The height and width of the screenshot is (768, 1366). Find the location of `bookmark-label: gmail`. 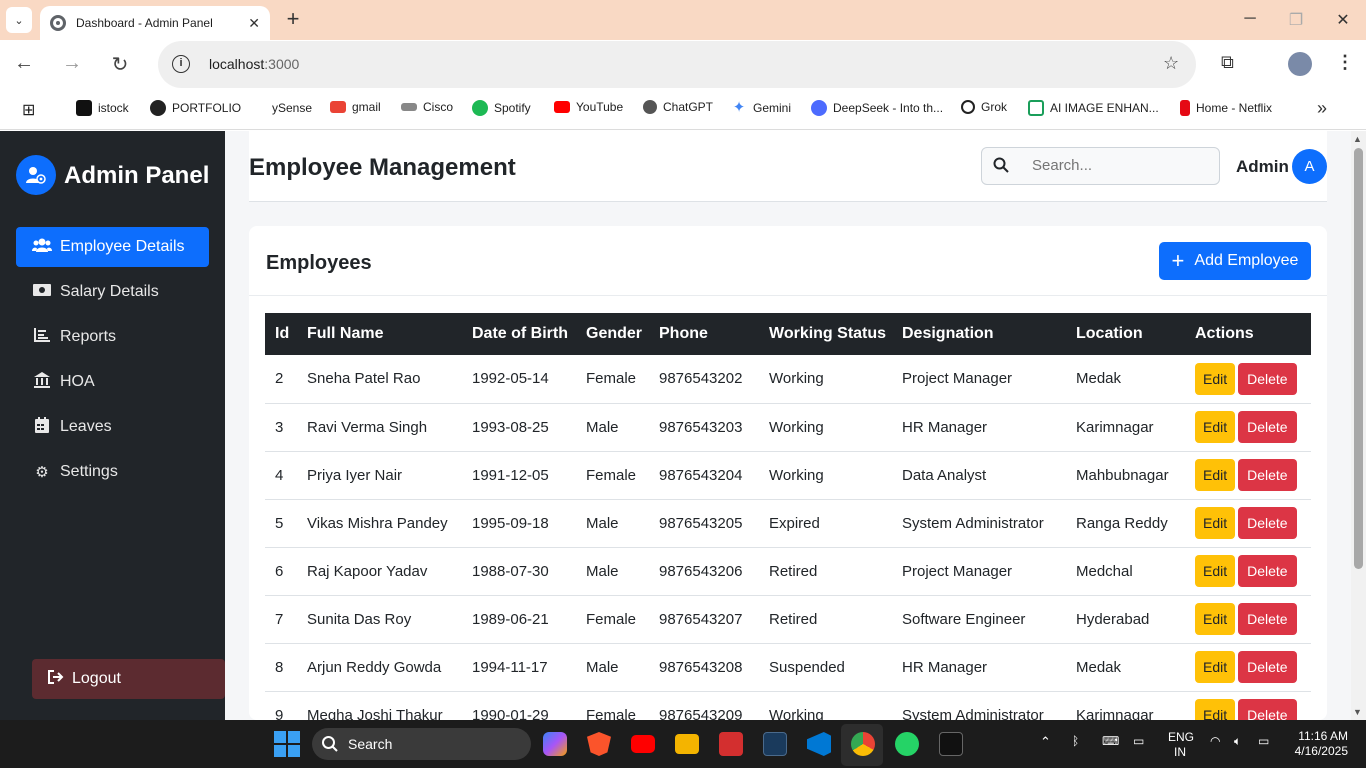

bookmark-label: gmail is located at coordinates (366, 107).